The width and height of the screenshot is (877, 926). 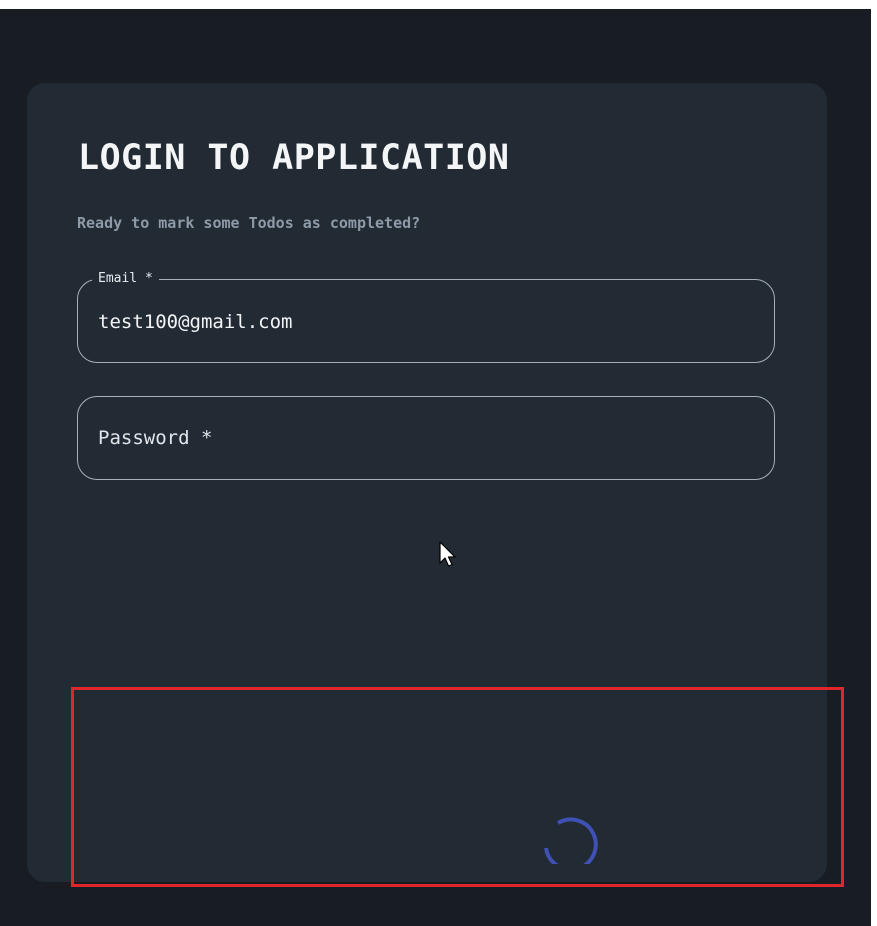 What do you see at coordinates (571, 840) in the screenshot?
I see `loading-spinner-icon` at bounding box center [571, 840].